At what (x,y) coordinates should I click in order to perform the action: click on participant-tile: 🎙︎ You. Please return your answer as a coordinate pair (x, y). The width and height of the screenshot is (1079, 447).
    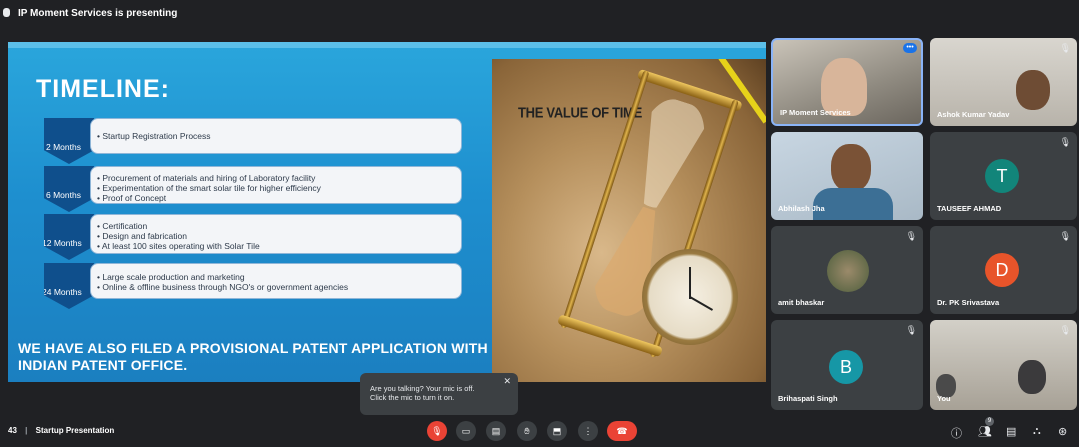
    Looking at the image, I should click on (1003, 365).